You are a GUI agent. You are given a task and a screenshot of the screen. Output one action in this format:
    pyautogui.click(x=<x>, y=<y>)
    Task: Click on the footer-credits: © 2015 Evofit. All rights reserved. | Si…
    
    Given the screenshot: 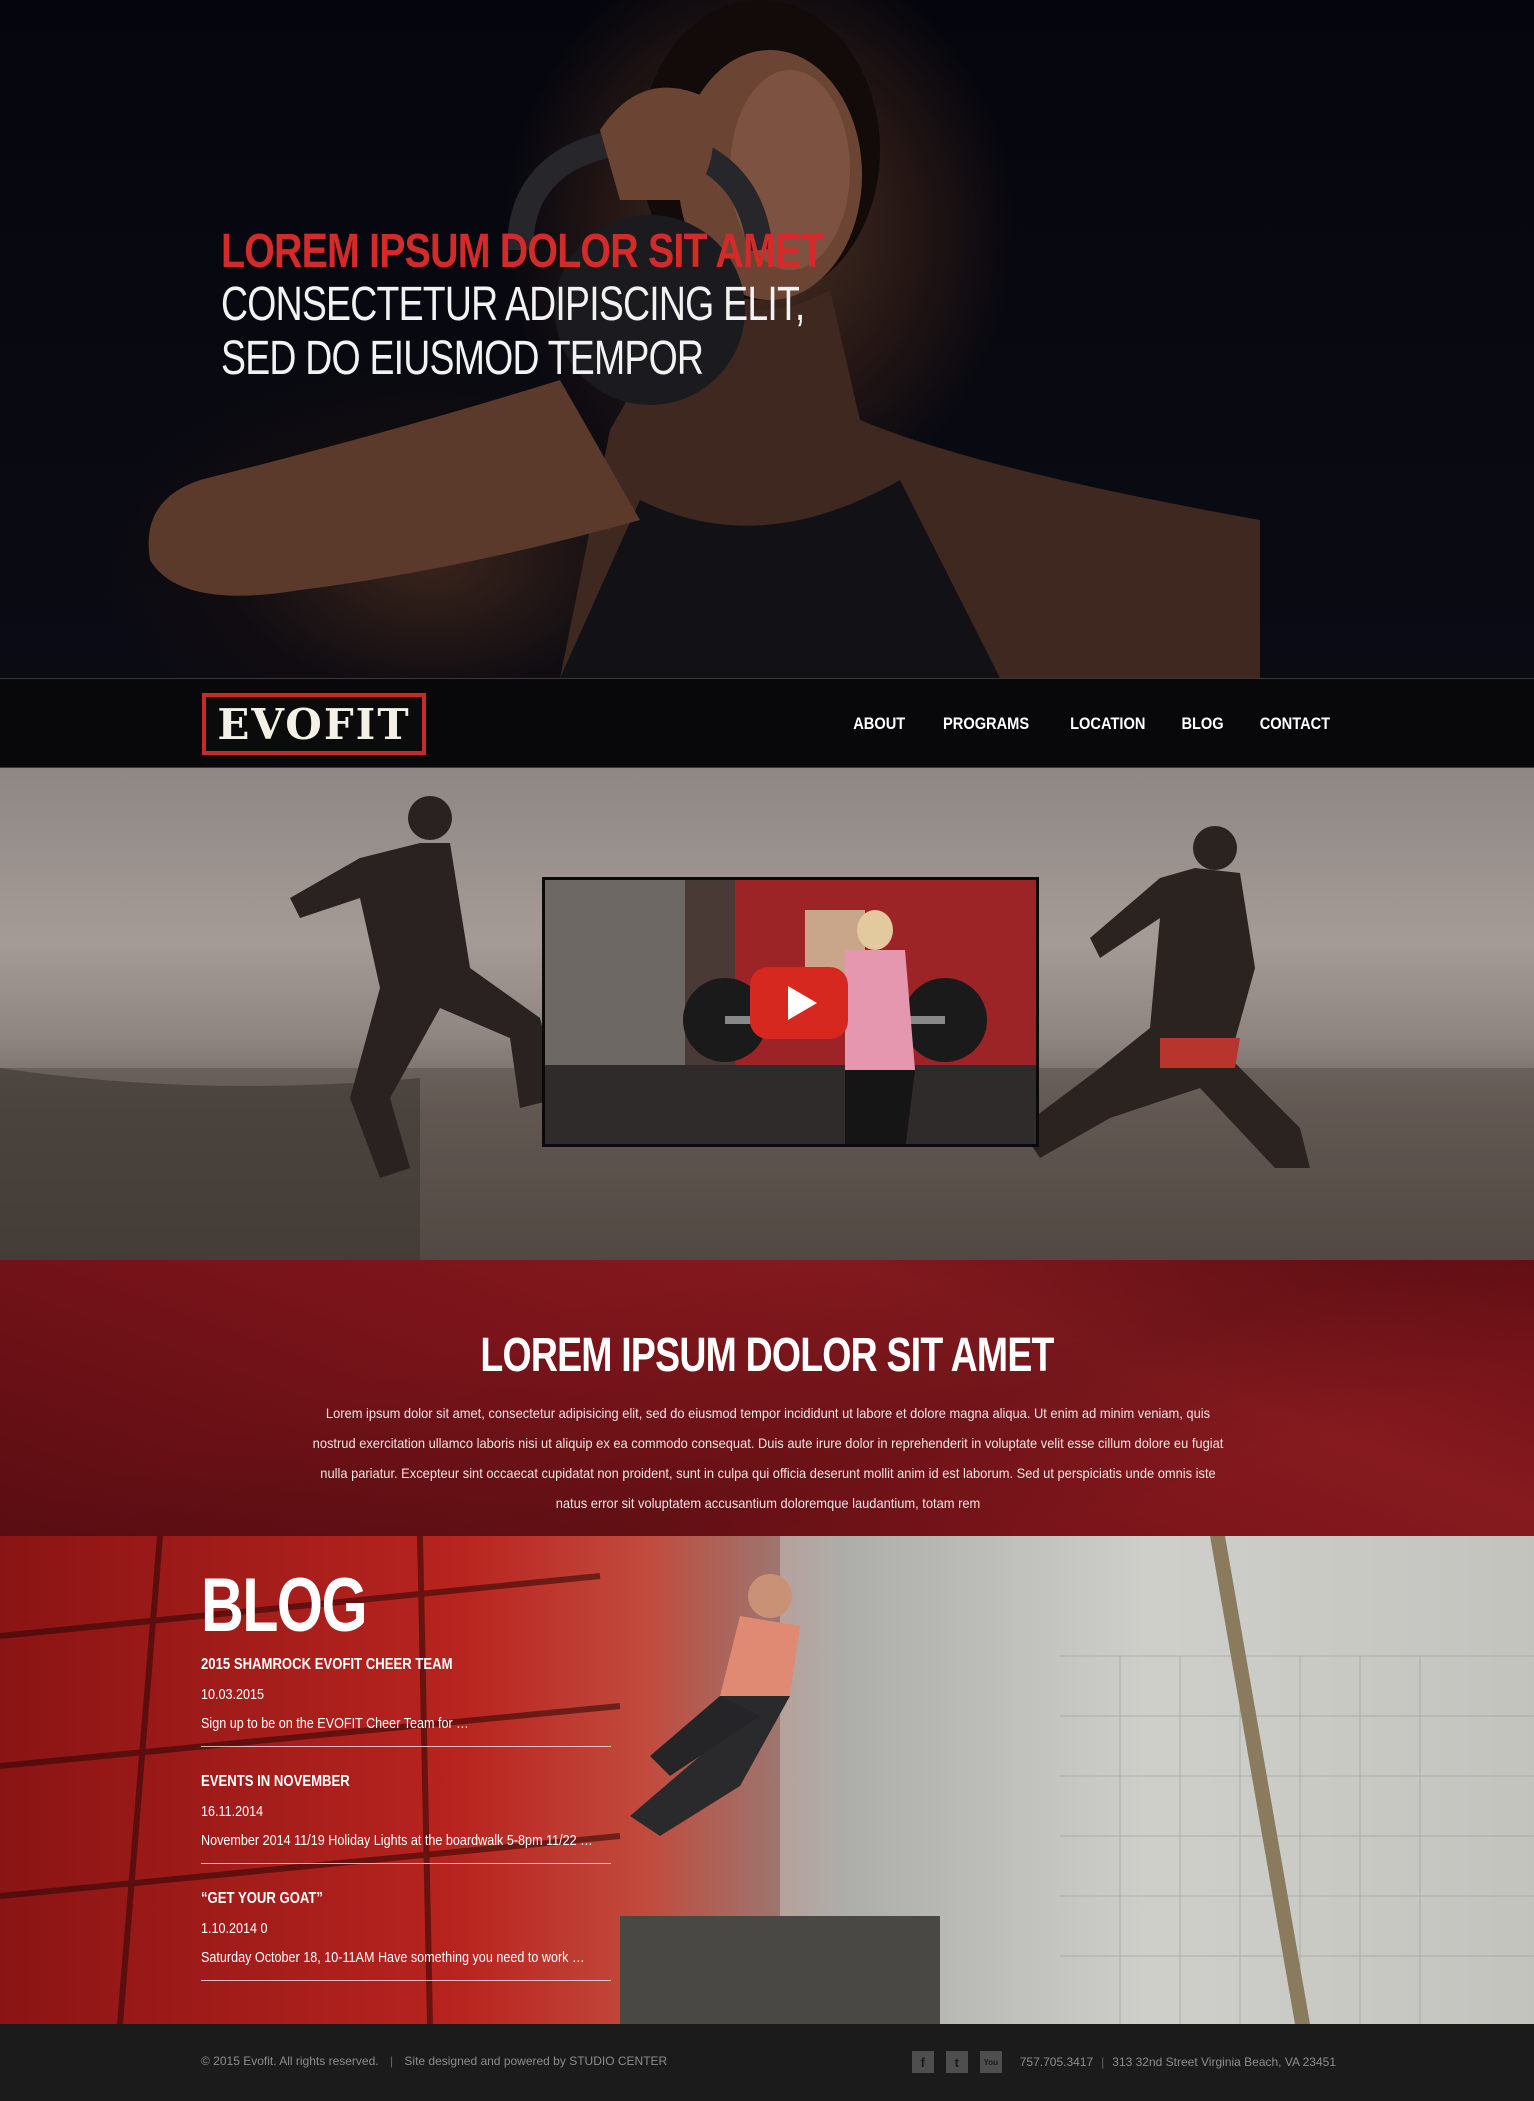 What is the action you would take?
    pyautogui.click(x=434, y=2061)
    